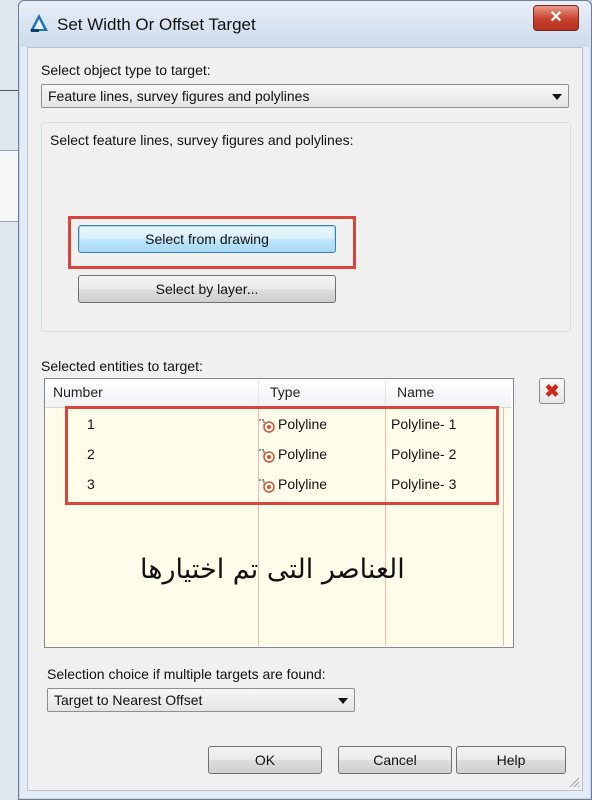 This screenshot has width=592, height=800. I want to click on delete-entity-button: ✖, so click(552, 391).